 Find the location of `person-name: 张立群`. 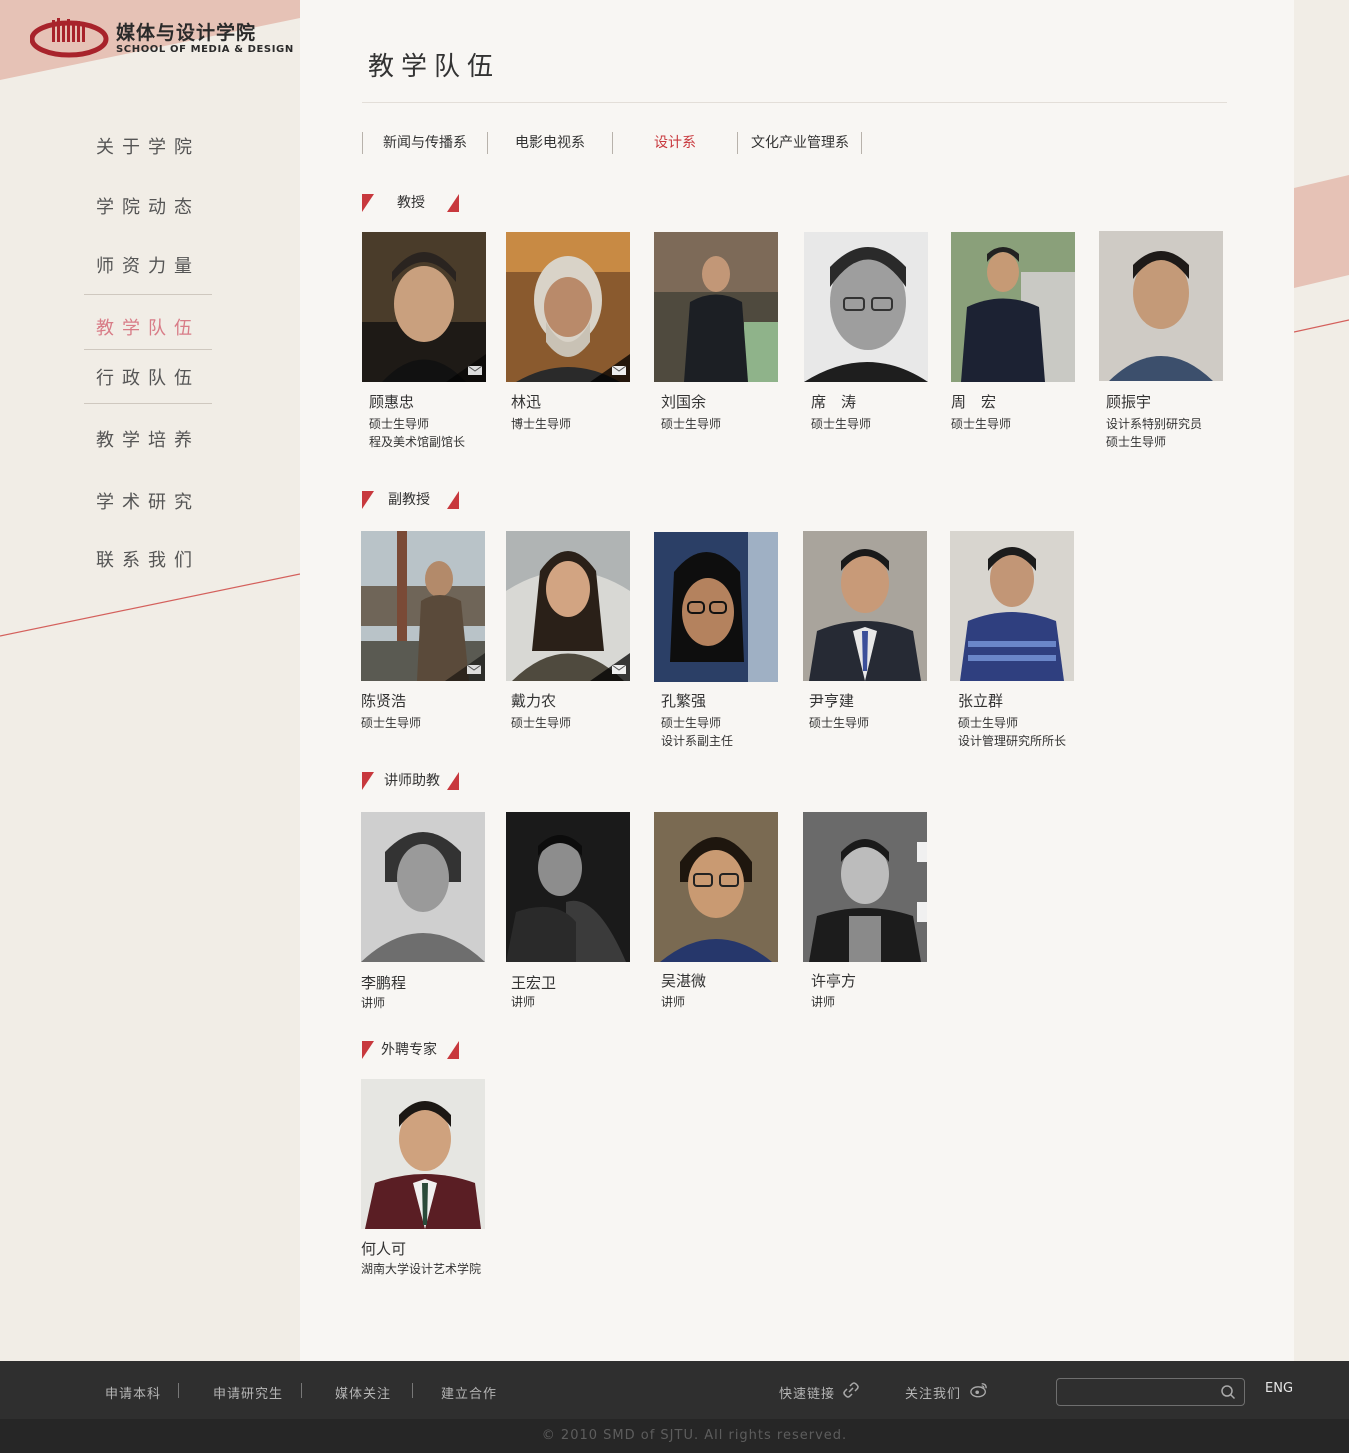

person-name: 张立群 is located at coordinates (981, 701).